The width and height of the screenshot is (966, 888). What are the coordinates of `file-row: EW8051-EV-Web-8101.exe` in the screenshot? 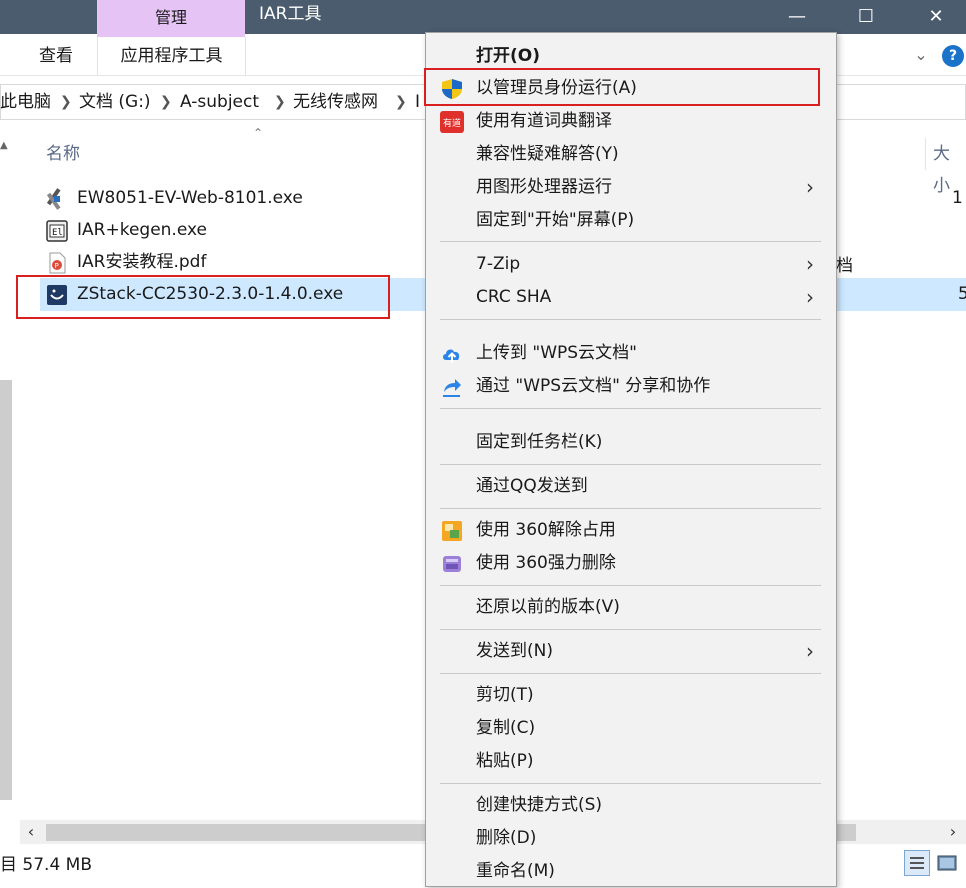 It's located at (213, 198).